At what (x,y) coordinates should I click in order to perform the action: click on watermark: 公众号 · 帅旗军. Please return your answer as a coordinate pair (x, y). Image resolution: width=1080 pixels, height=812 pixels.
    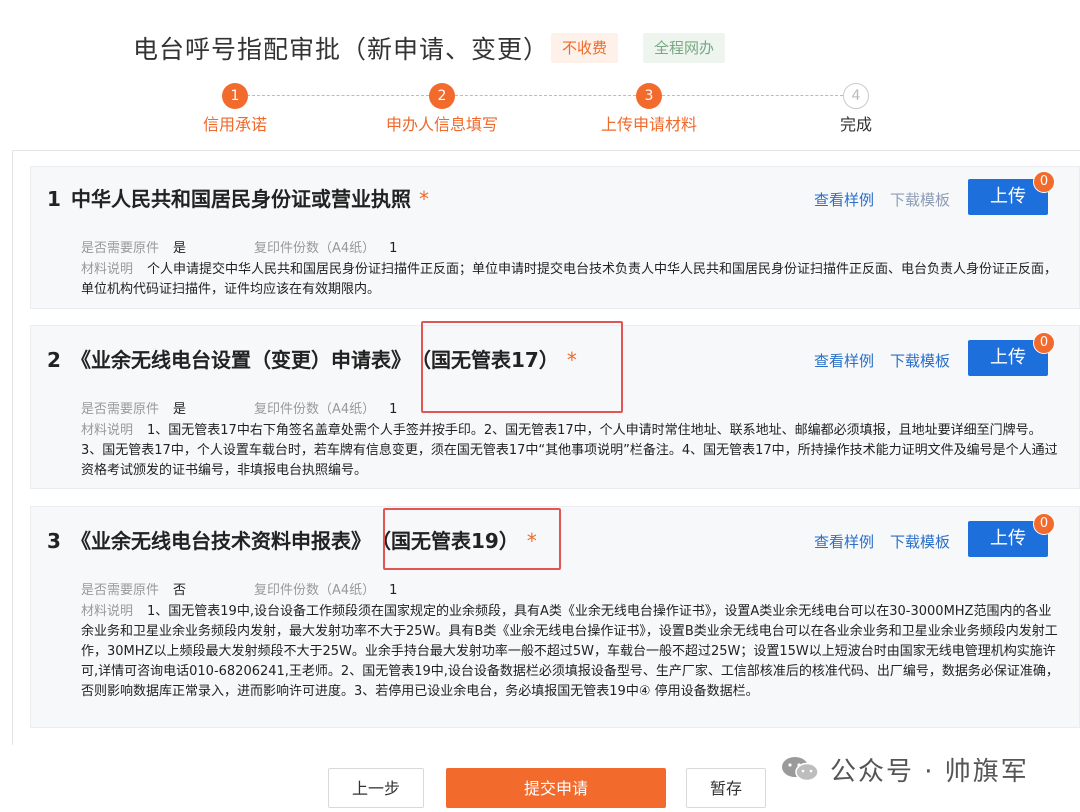
    Looking at the image, I should click on (904, 769).